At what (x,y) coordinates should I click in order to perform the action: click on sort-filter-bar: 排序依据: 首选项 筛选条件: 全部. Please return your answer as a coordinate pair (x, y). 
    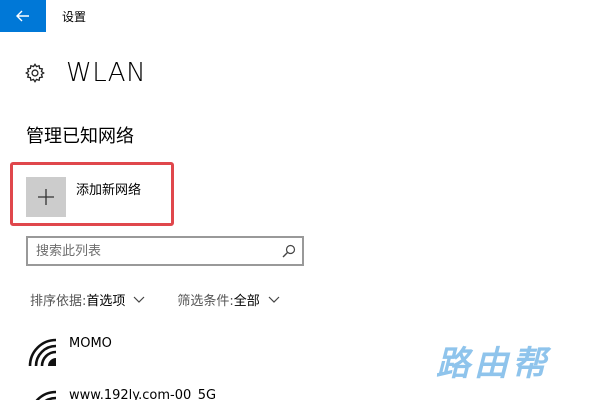
    Looking at the image, I should click on (155, 299).